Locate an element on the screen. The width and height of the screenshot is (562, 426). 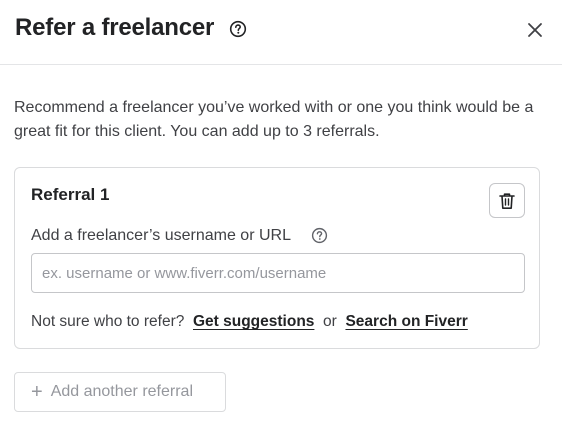
username-field-label: Add a freelancer’s username or URL is located at coordinates (161, 235).